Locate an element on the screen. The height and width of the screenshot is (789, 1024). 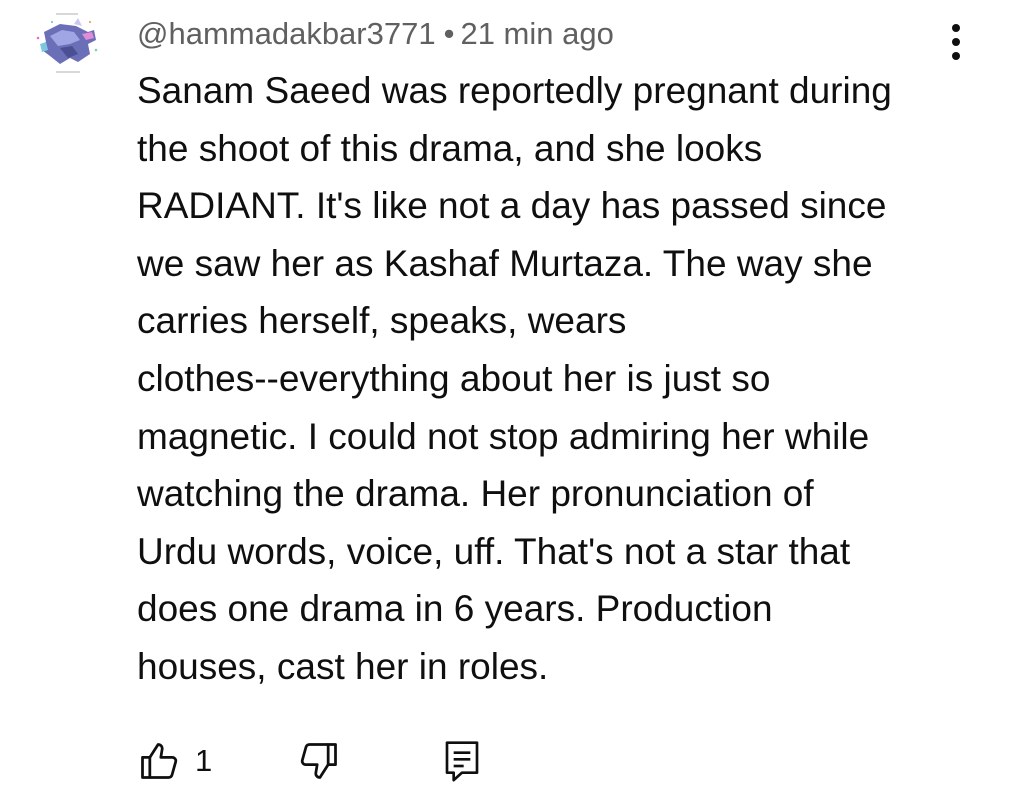
thumbs-up-icon is located at coordinates (159, 761).